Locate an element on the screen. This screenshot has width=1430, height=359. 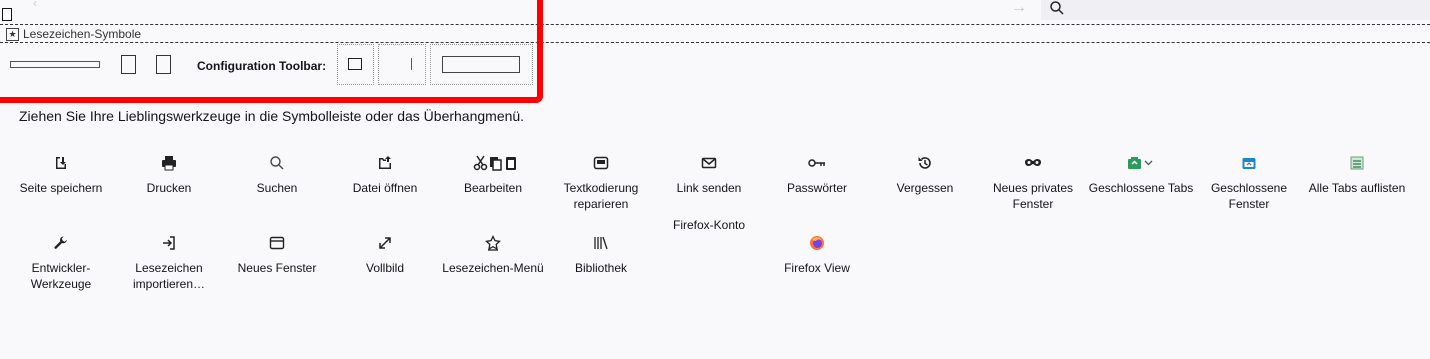
toolbar-placeholder is located at coordinates (7, 14).